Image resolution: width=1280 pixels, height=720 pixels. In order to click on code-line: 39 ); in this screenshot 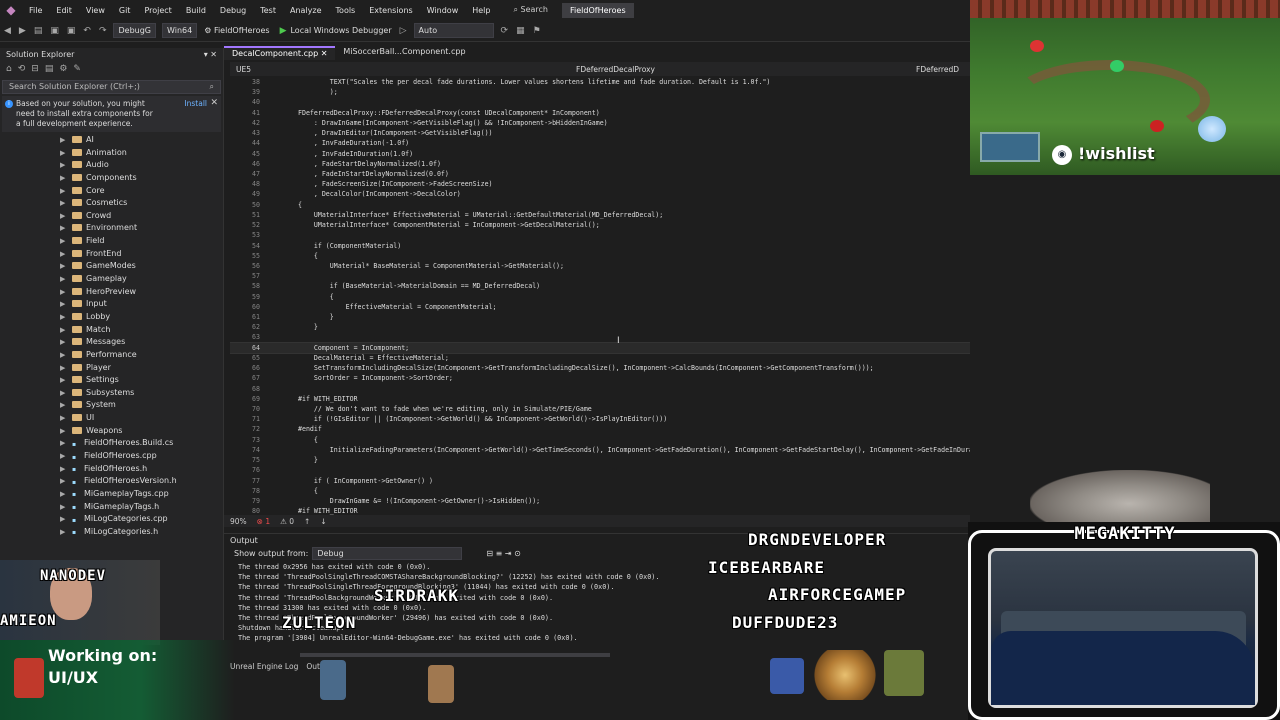, I will do `click(600, 92)`.